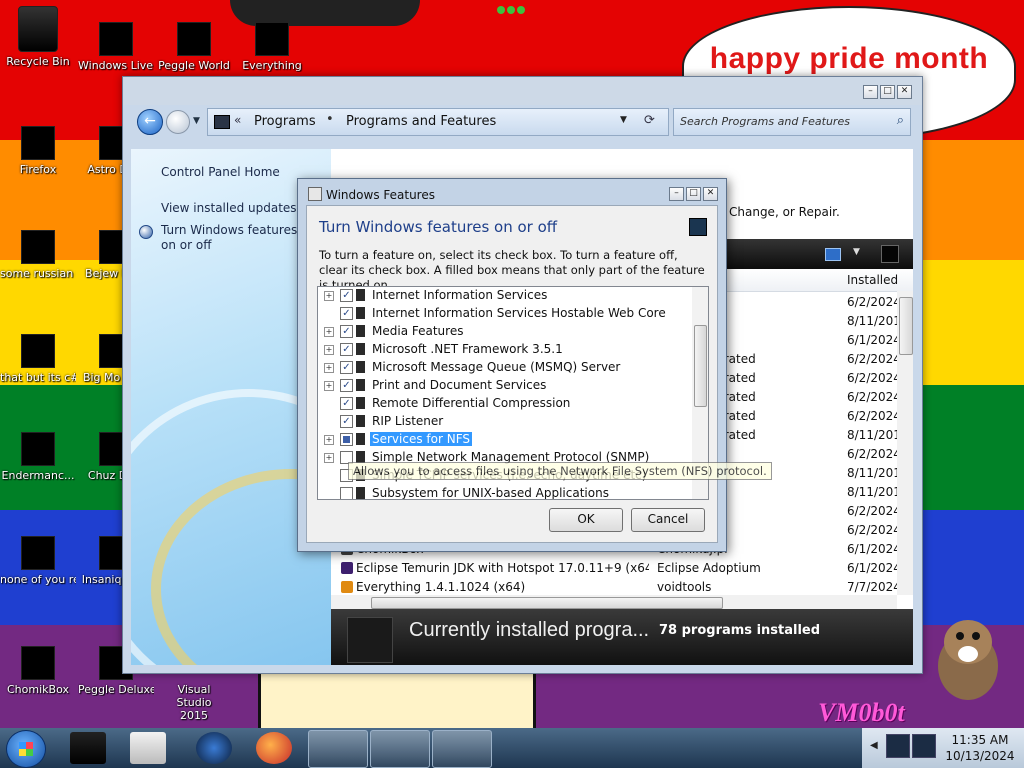 The image size is (1024, 768). Describe the element at coordinates (371, 194) in the screenshot. I see `dialog-title: Windows Features` at that location.